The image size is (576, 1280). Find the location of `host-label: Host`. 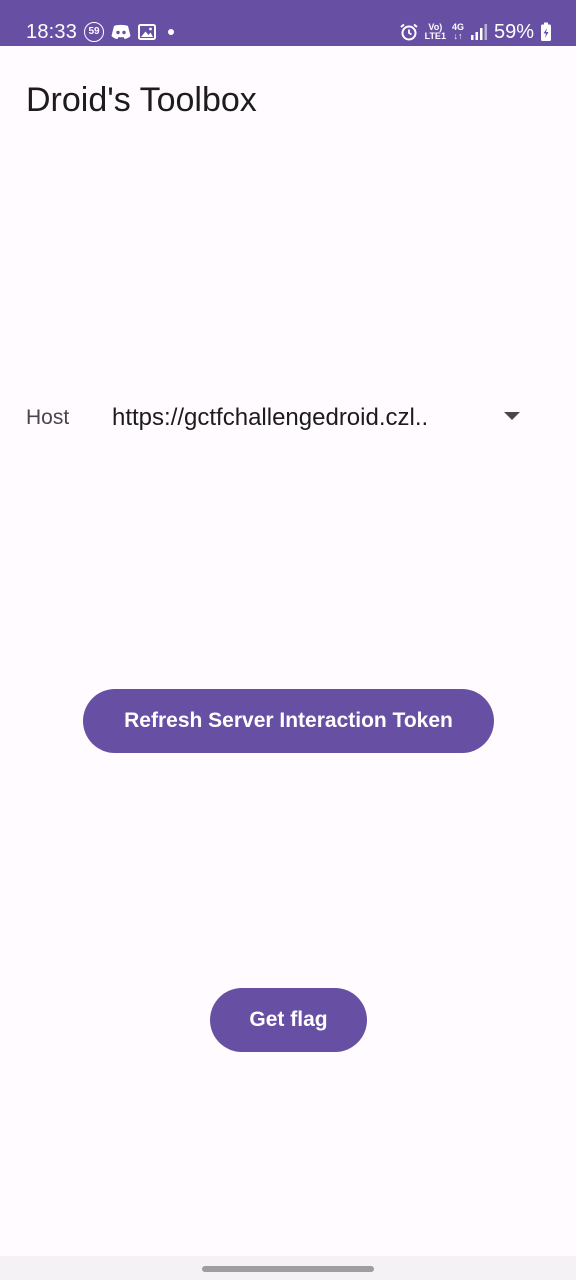

host-label: Host is located at coordinates (48, 417).